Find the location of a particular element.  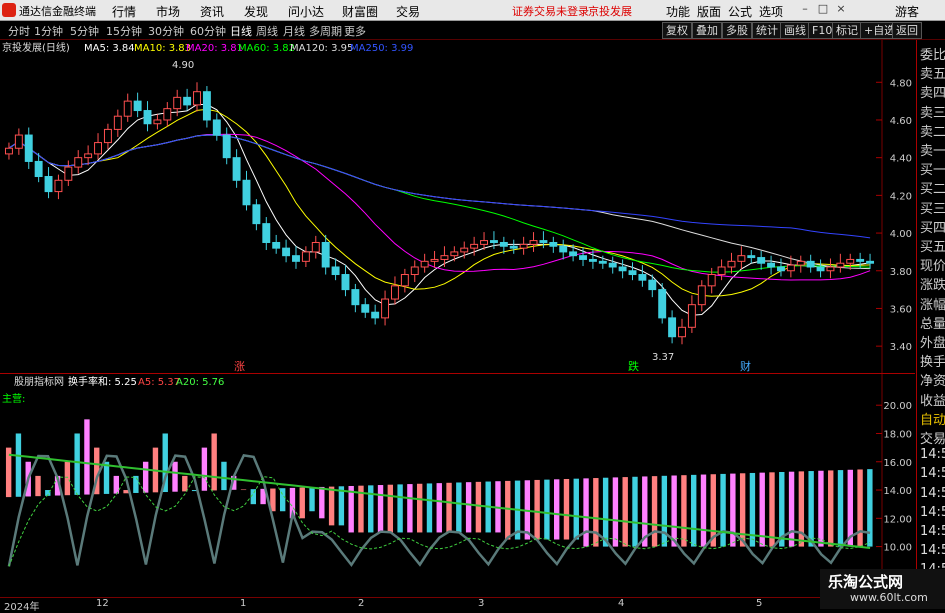

menu-news: 资讯 is located at coordinates (212, 11).